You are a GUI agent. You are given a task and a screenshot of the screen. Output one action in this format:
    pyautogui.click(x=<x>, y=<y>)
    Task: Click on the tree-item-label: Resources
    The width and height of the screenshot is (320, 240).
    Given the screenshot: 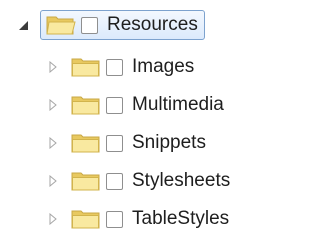 What is the action you would take?
    pyautogui.click(x=152, y=24)
    